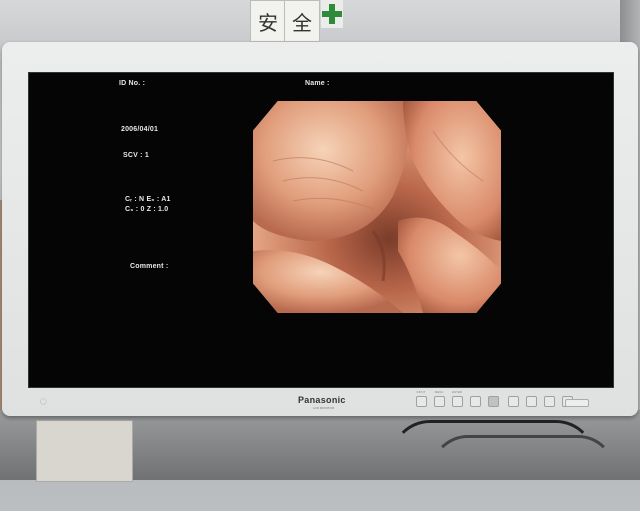  What do you see at coordinates (323, 408) in the screenshot?
I see `brand-subtitle: LCD MONITOR` at bounding box center [323, 408].